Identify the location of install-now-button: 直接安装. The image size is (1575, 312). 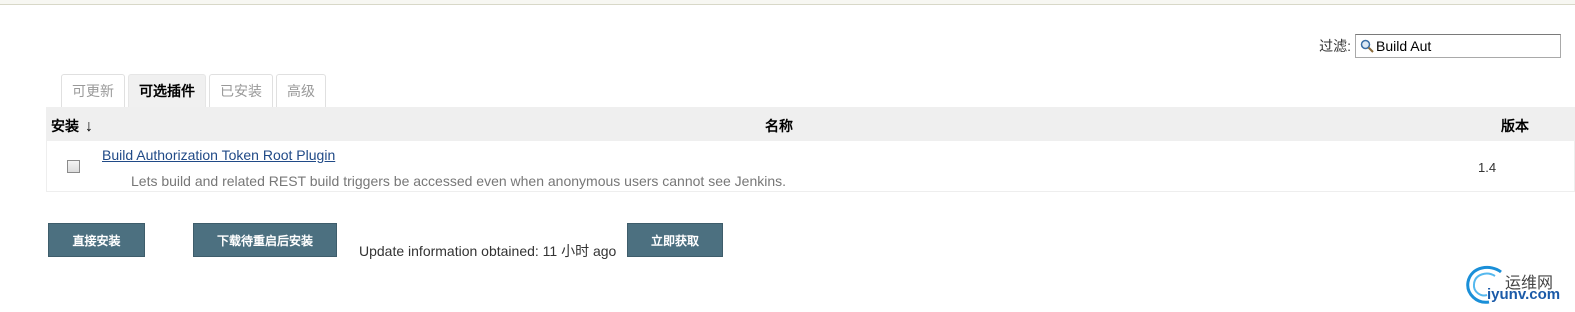
(96, 240).